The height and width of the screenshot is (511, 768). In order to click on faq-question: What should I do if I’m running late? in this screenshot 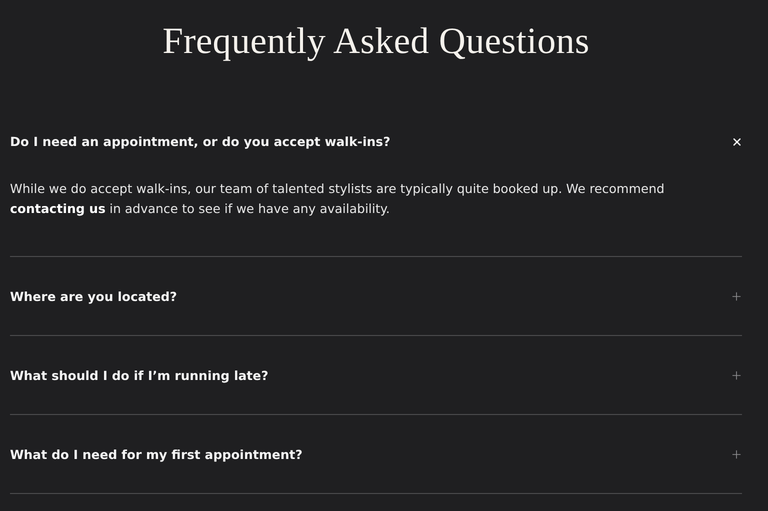, I will do `click(139, 375)`.